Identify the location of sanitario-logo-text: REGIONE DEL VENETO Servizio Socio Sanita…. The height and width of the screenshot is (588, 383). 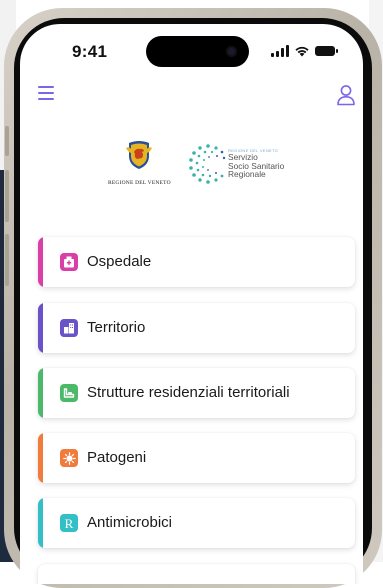
(256, 163).